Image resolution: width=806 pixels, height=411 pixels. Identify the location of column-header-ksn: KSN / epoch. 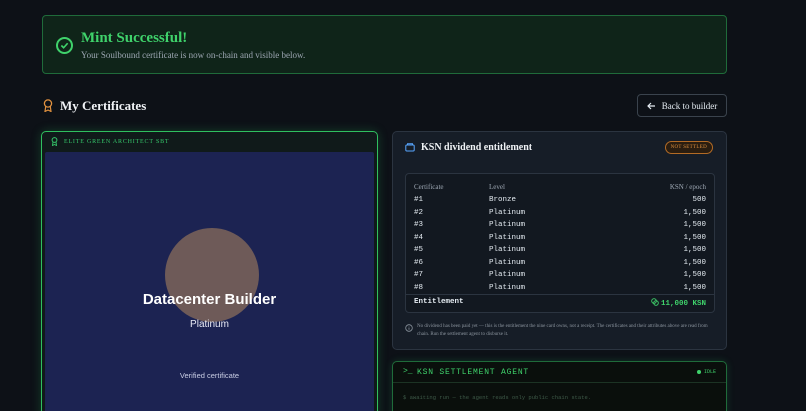
(687, 187).